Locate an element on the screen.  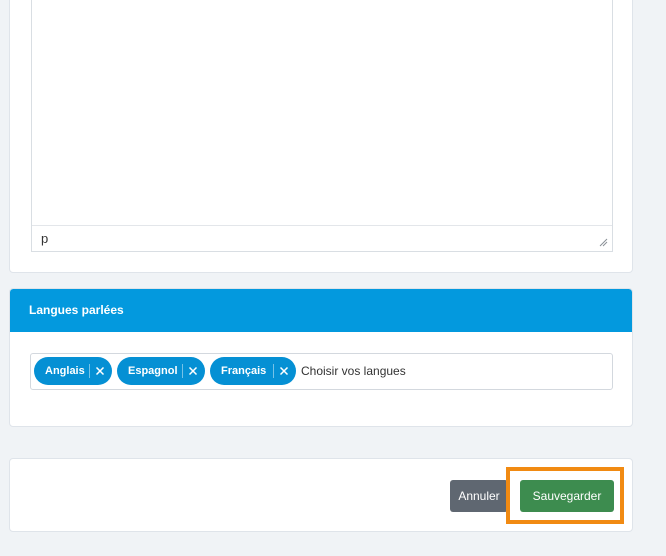
editor-element-path: p is located at coordinates (44, 238).